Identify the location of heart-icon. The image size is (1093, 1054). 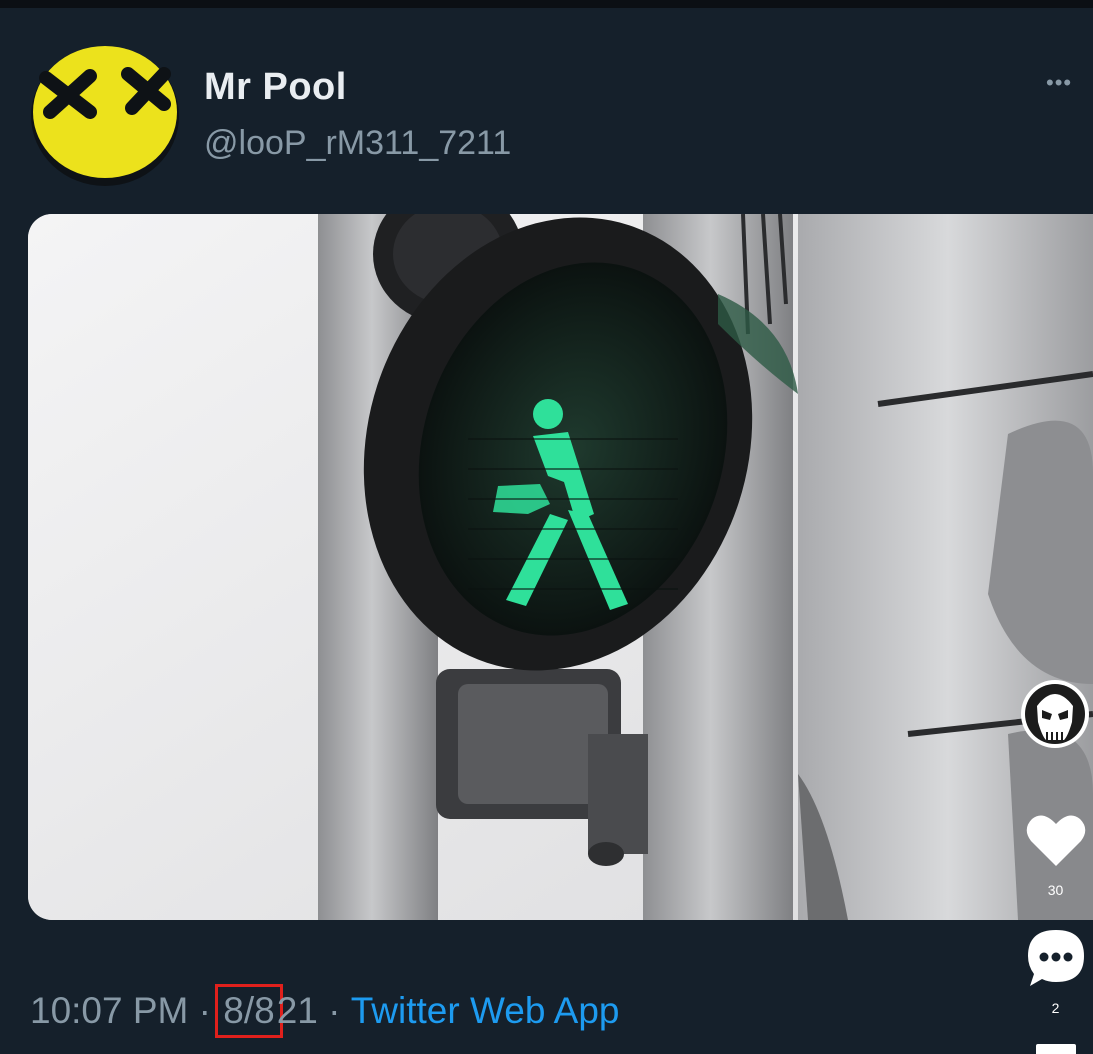
(1056, 840).